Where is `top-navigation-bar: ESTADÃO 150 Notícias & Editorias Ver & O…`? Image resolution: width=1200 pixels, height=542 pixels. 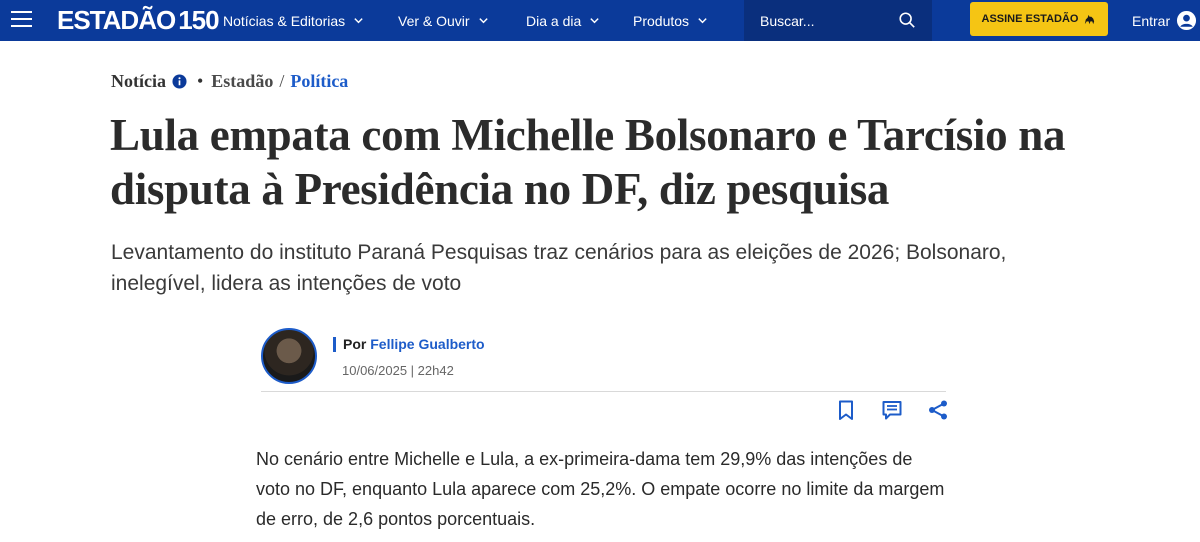
top-navigation-bar: ESTADÃO 150 Notícias & Editorias Ver & O… is located at coordinates (600, 20).